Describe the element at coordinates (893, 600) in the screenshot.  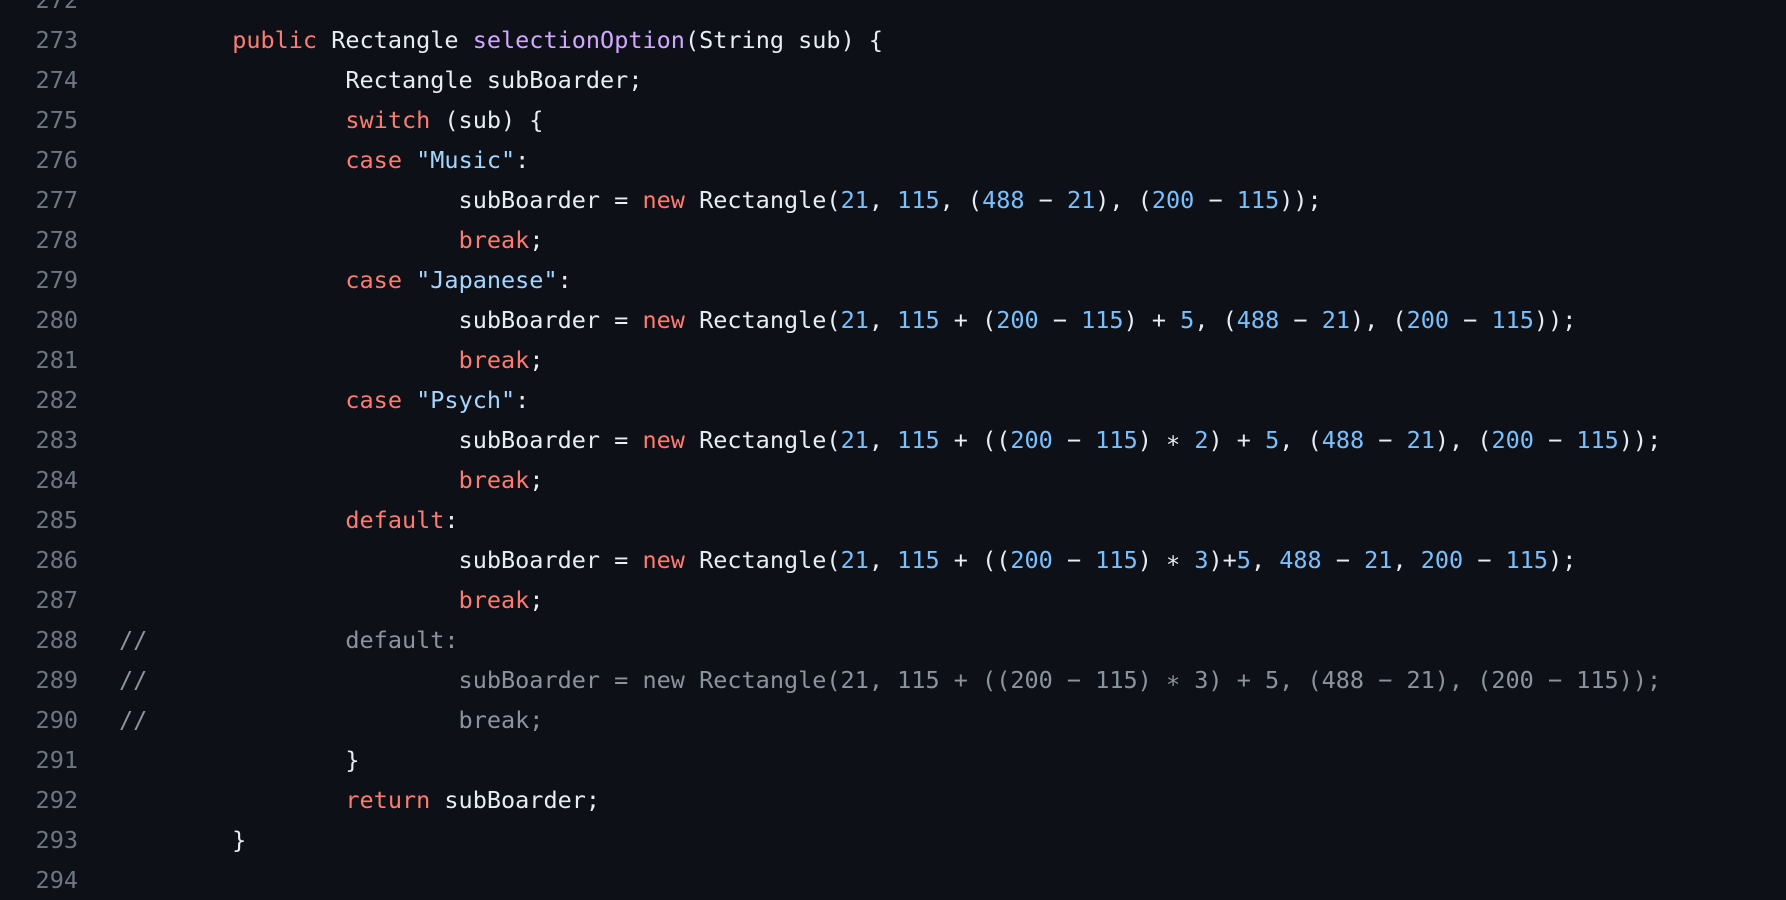
I see `code-line: 287 break;` at that location.